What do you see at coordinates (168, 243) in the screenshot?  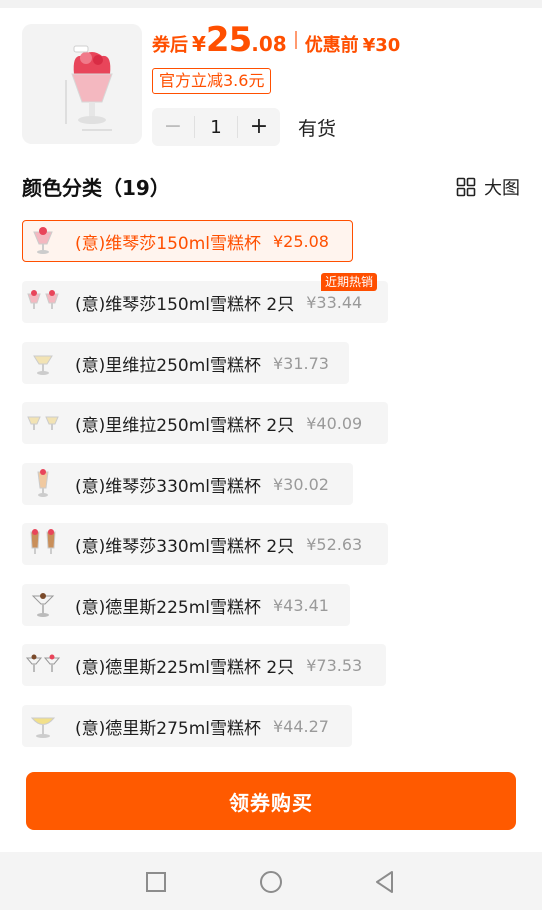 I see `variant-name: (意)维琴莎150ml雪糕杯` at bounding box center [168, 243].